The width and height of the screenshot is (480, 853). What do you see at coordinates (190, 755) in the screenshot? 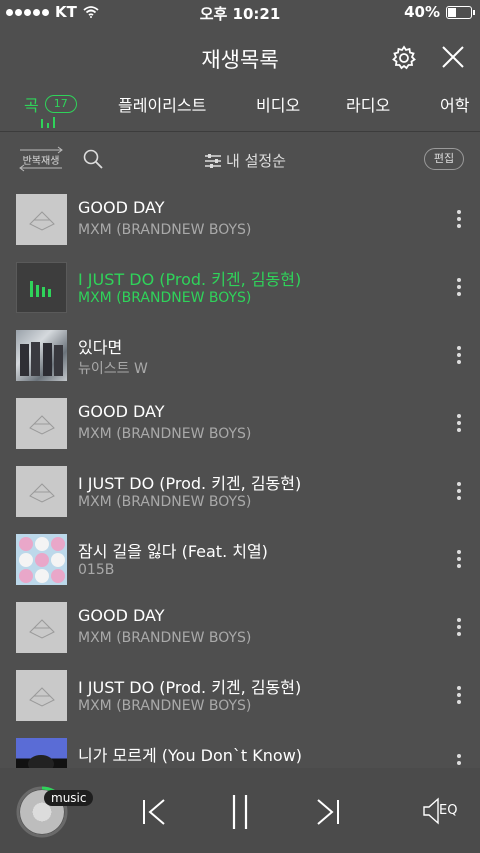
I see `song-title: 니가 모르게 (You Don`t Know)` at bounding box center [190, 755].